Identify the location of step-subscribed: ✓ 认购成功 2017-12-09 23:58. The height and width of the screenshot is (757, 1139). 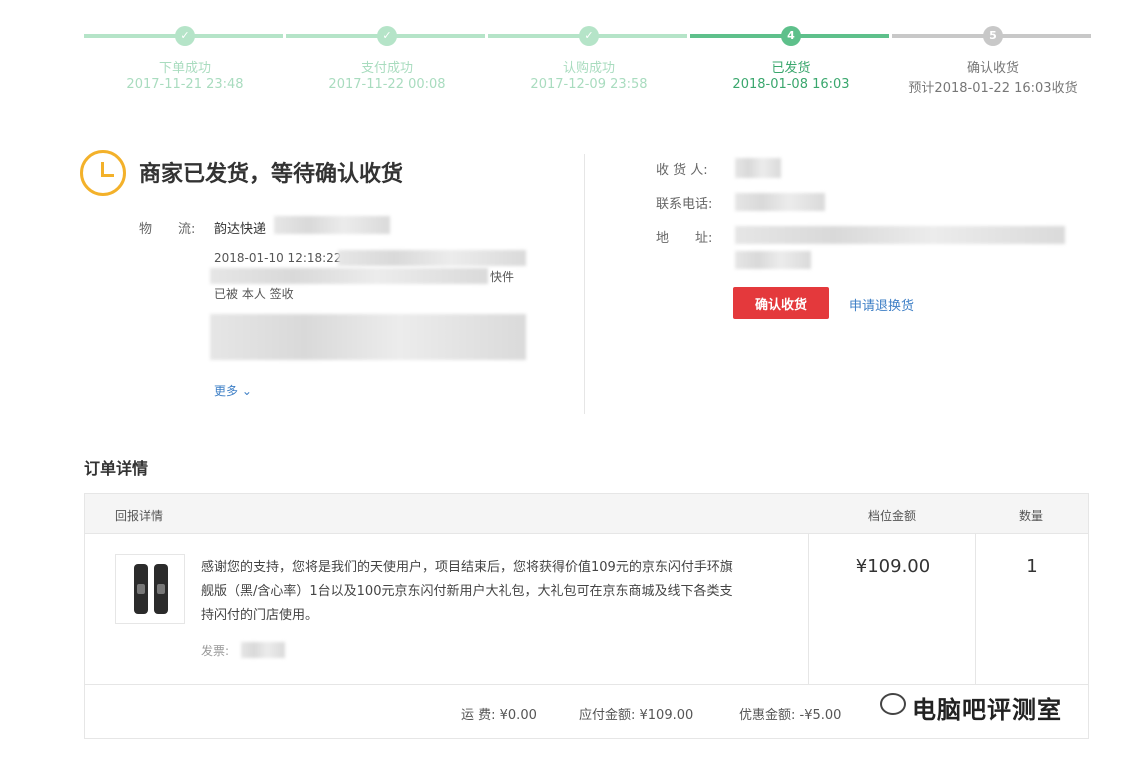
(589, 64).